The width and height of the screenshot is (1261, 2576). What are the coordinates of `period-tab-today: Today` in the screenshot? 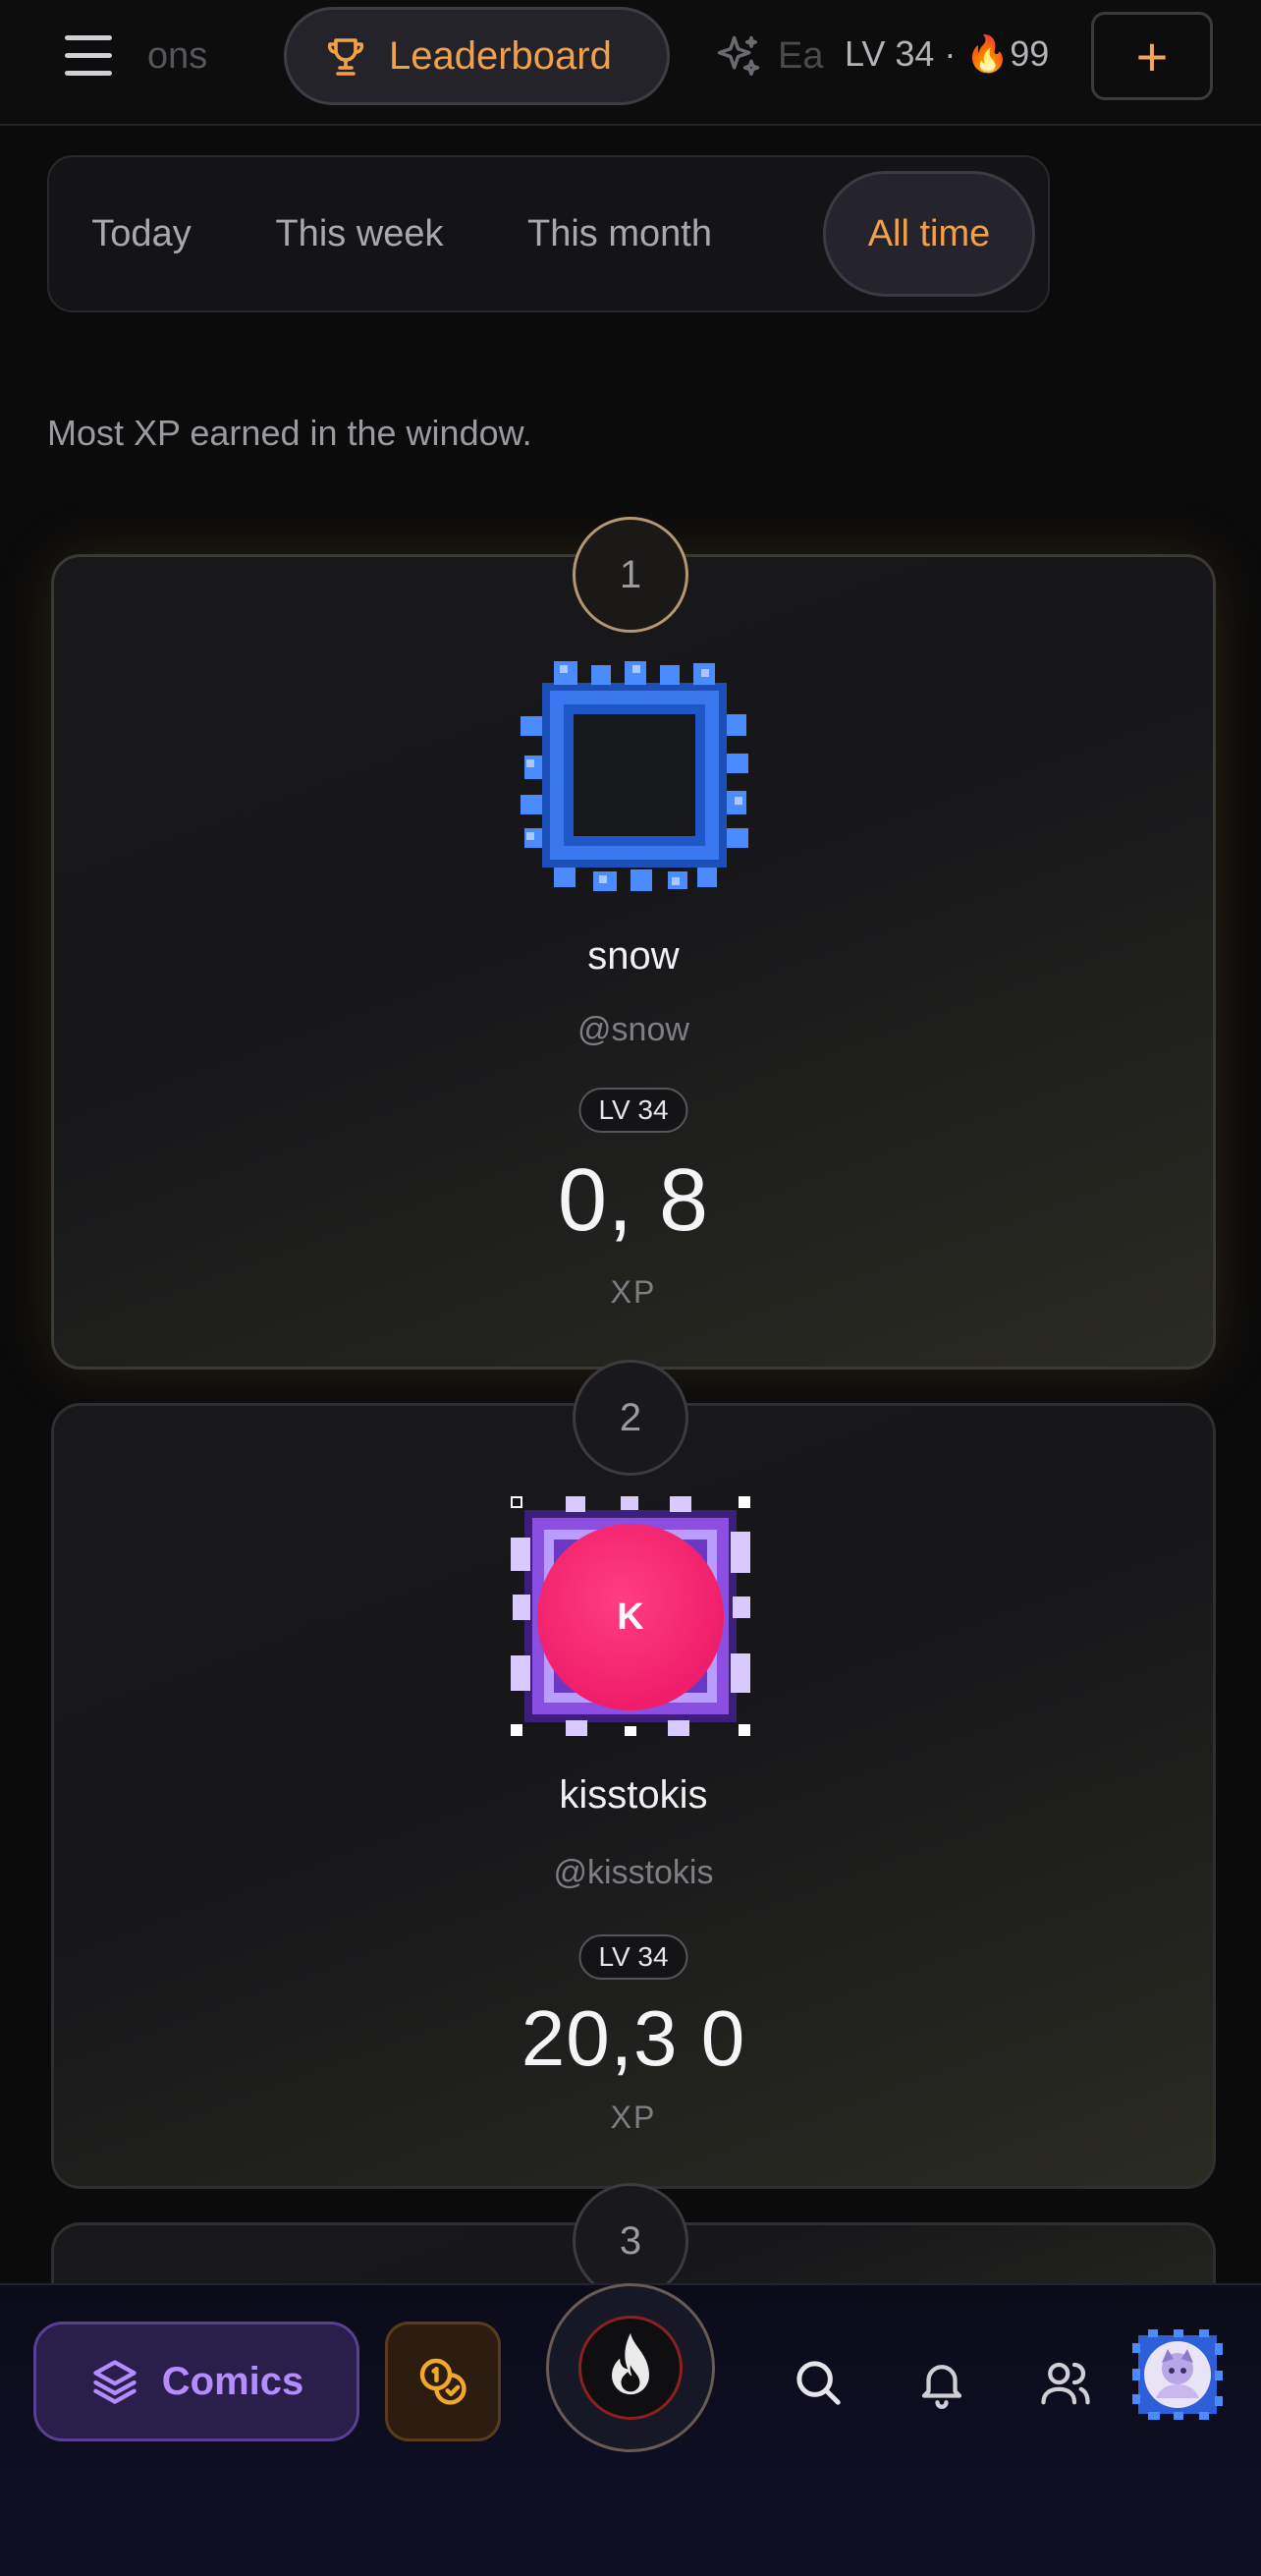 It's located at (141, 234).